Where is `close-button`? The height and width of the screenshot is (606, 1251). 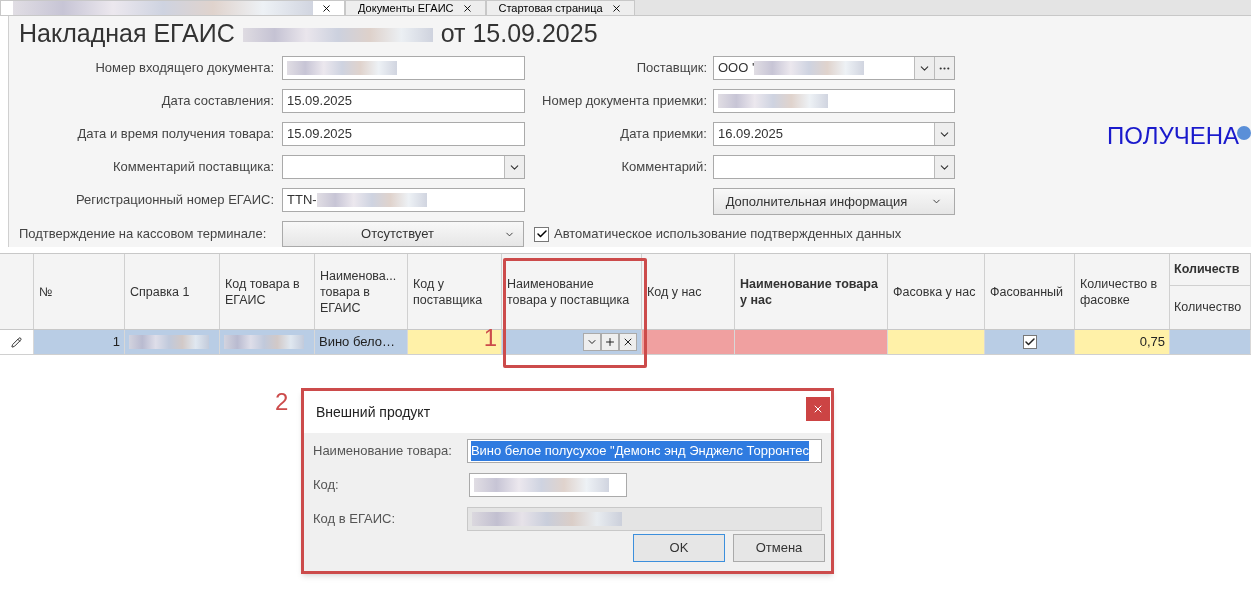
close-button is located at coordinates (818, 409).